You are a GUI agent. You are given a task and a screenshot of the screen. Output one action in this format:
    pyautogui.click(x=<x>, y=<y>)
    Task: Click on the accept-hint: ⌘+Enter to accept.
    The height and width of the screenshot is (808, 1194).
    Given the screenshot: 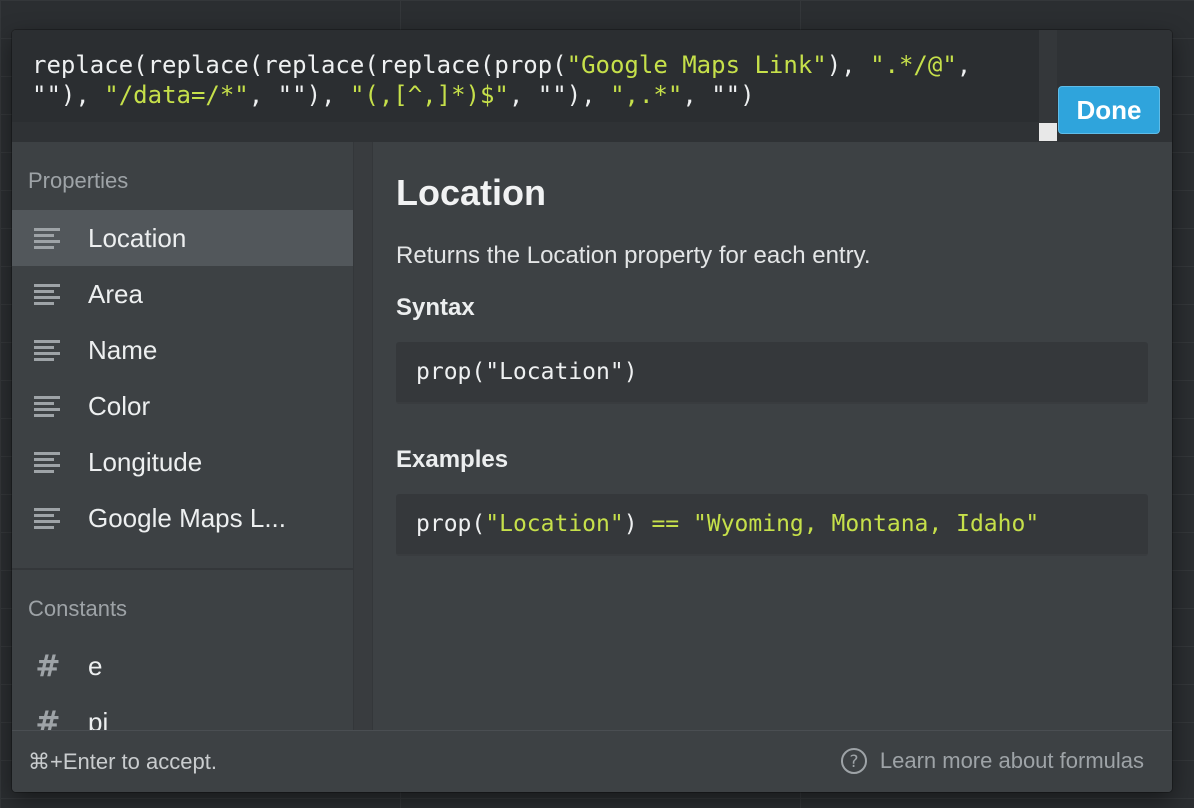 What is the action you would take?
    pyautogui.click(x=122, y=761)
    